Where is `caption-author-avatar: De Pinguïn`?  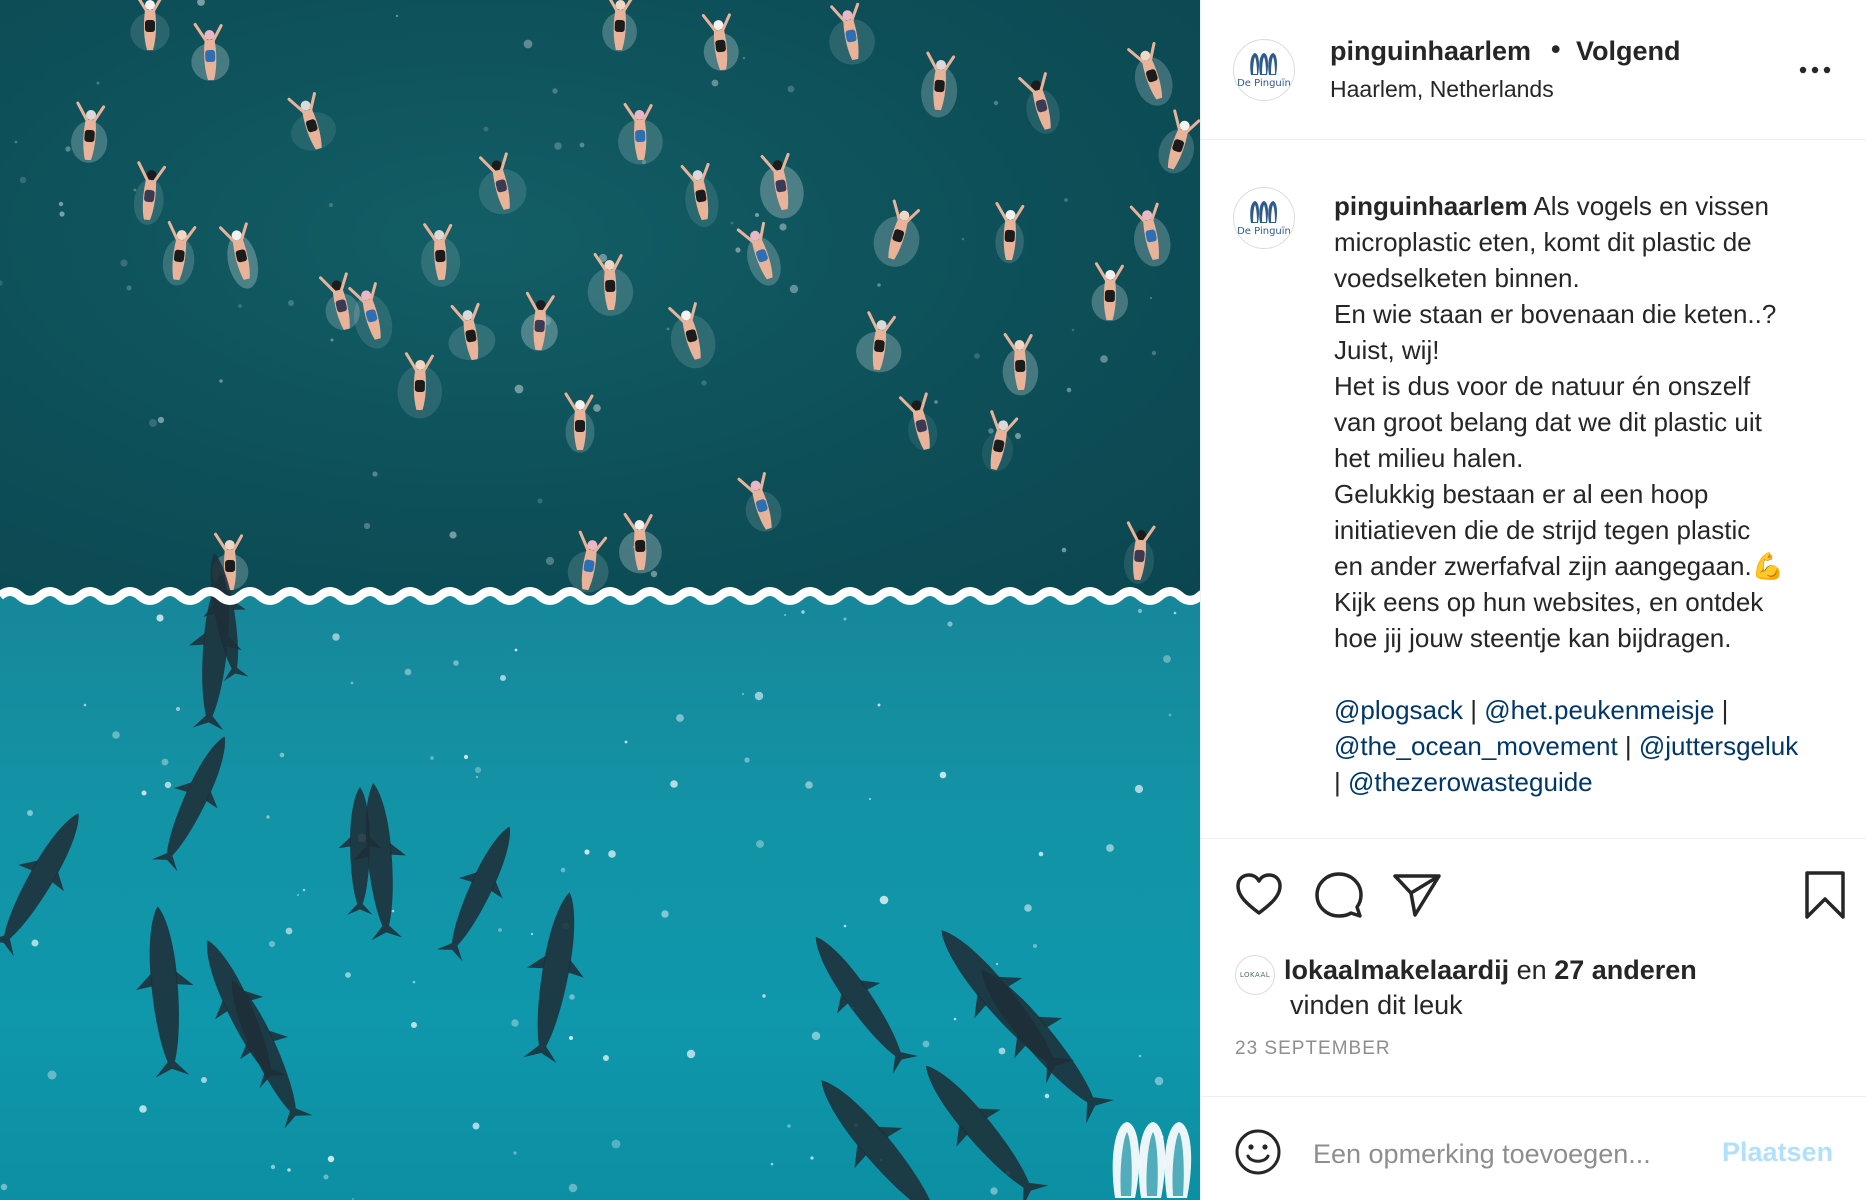 caption-author-avatar: De Pinguïn is located at coordinates (1264, 218).